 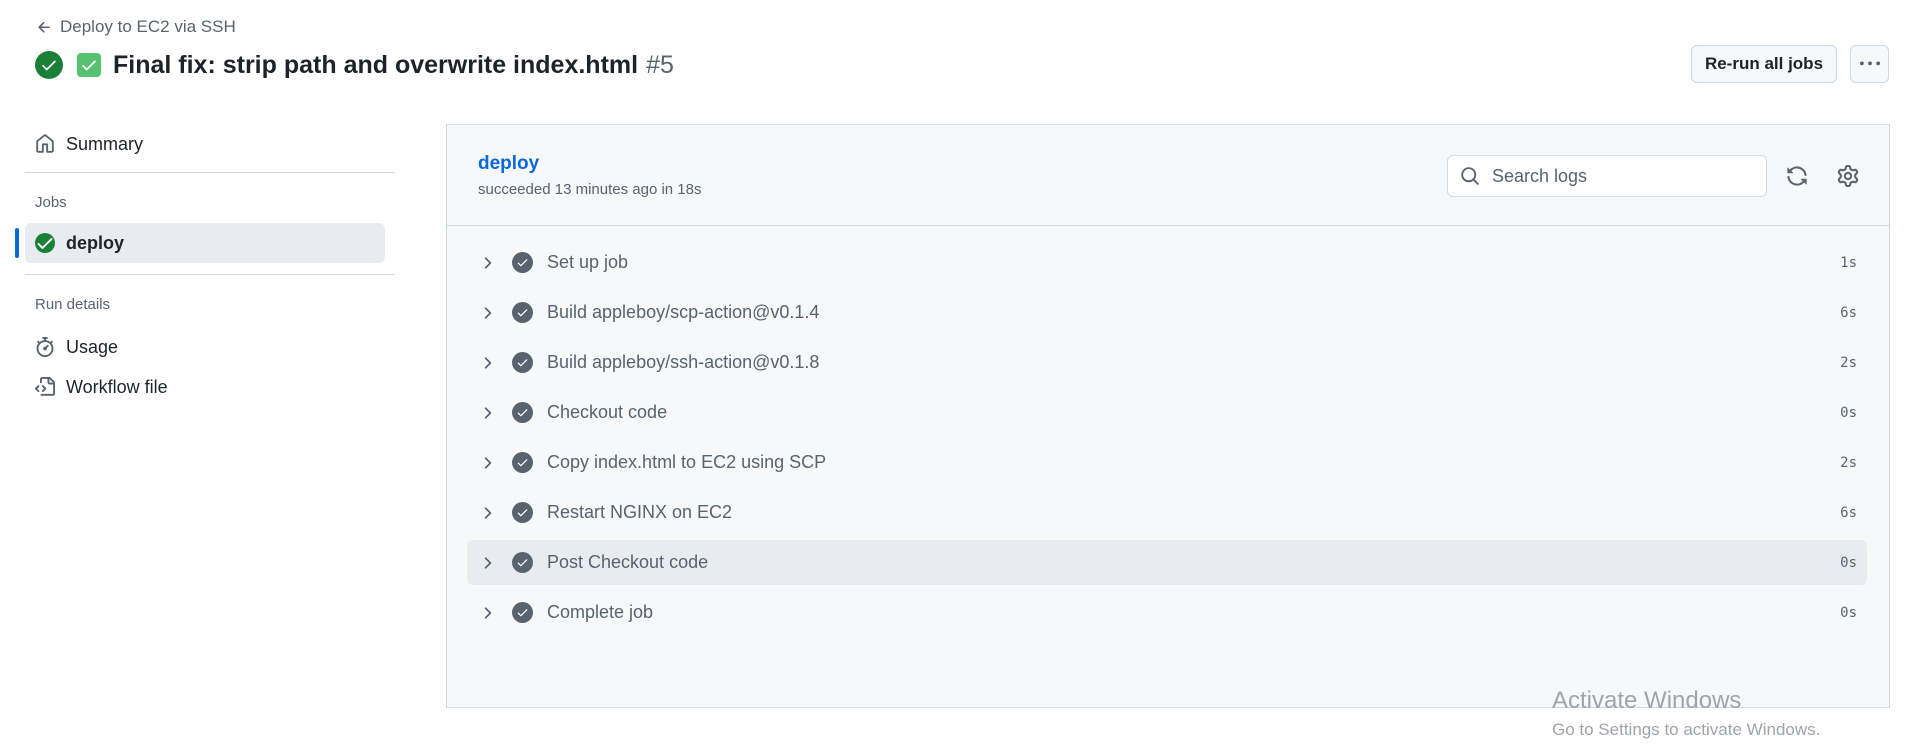 I want to click on job-name-link: deploy, so click(x=508, y=164).